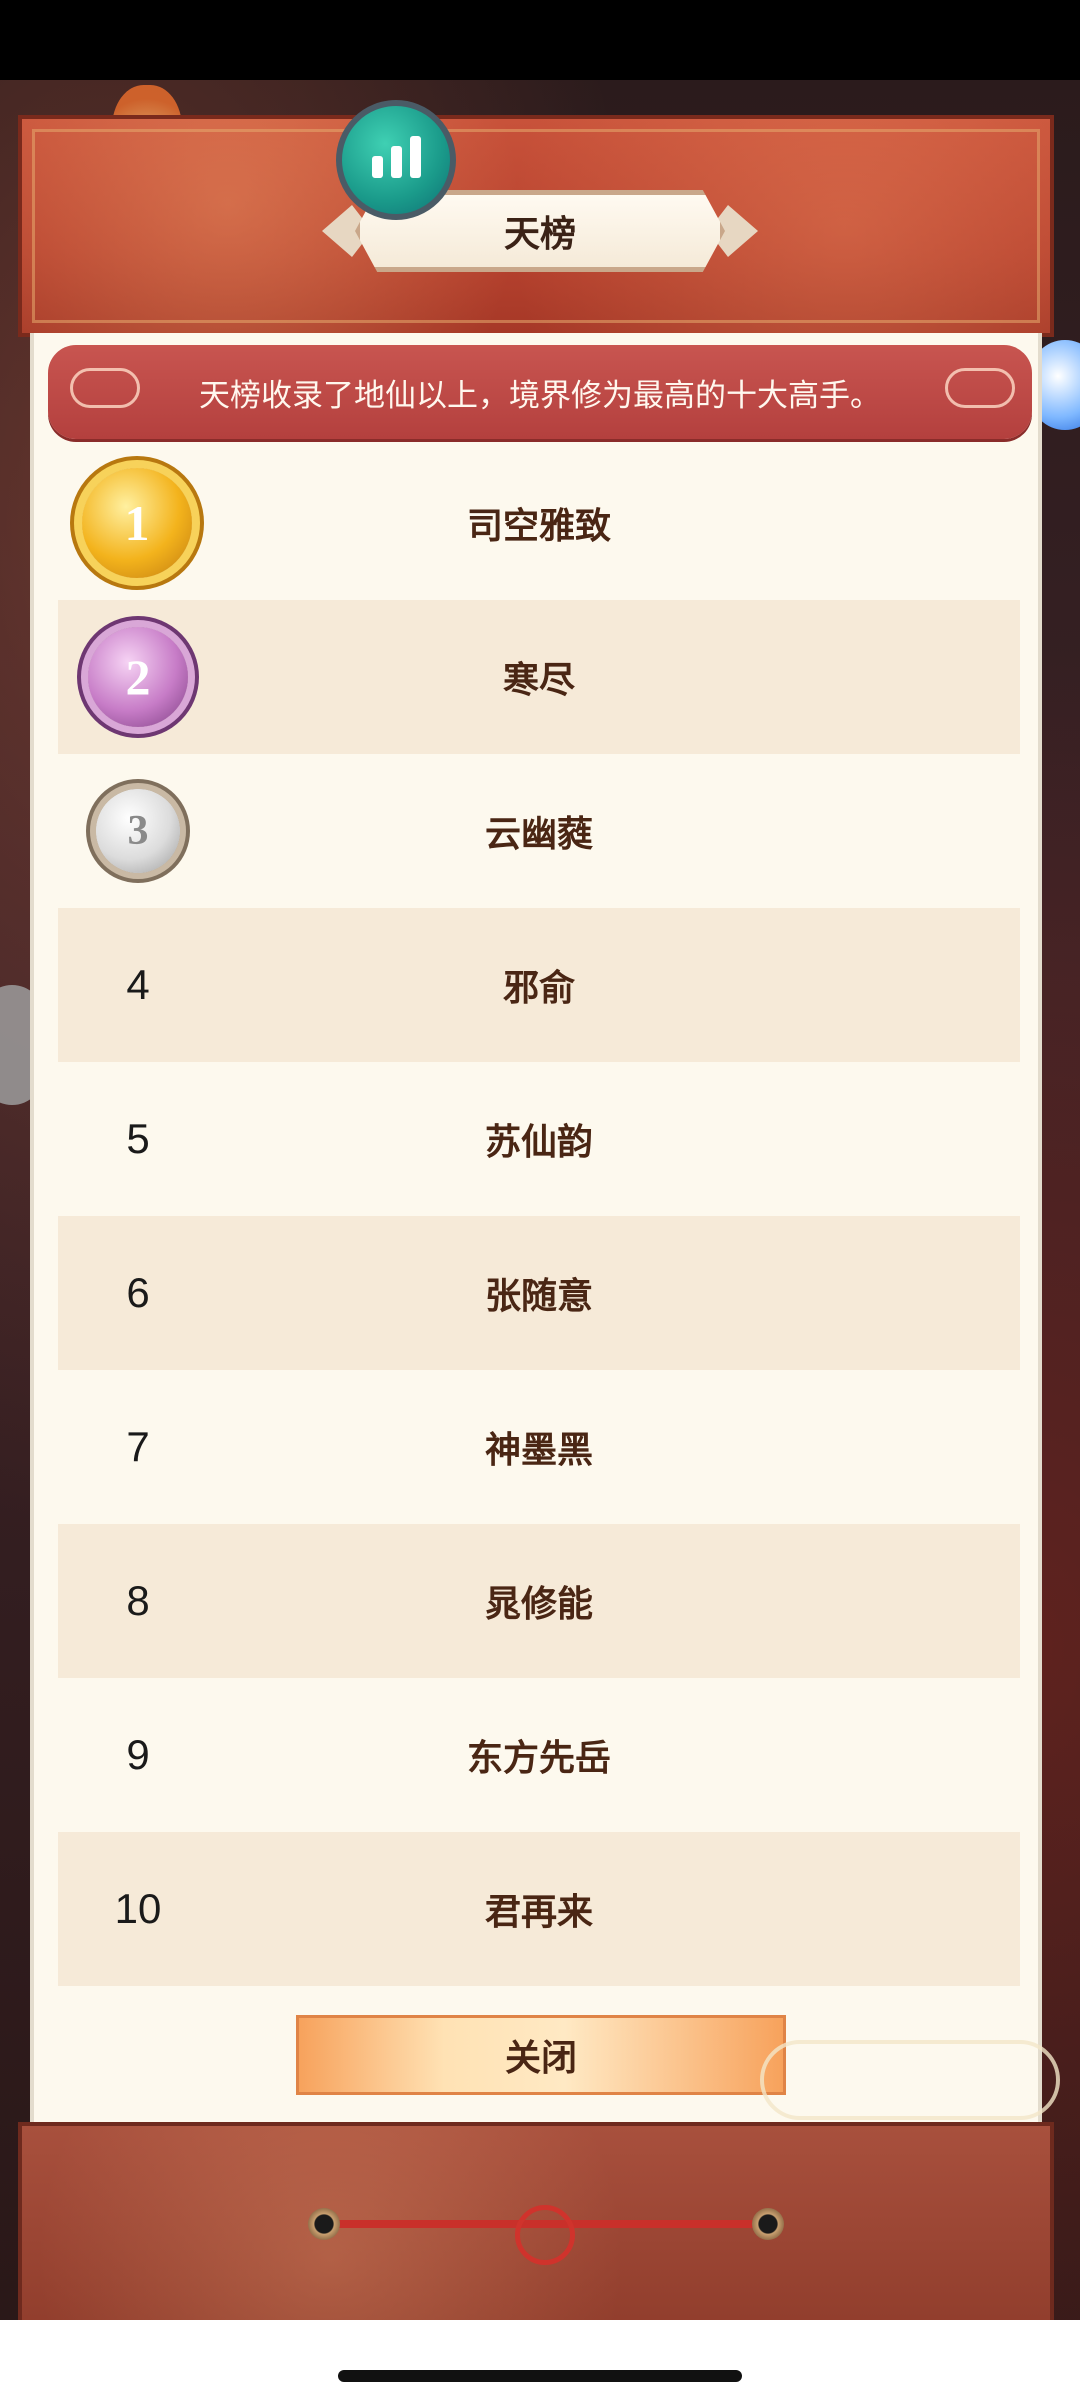  I want to click on player-name: 寒尽, so click(538, 680).